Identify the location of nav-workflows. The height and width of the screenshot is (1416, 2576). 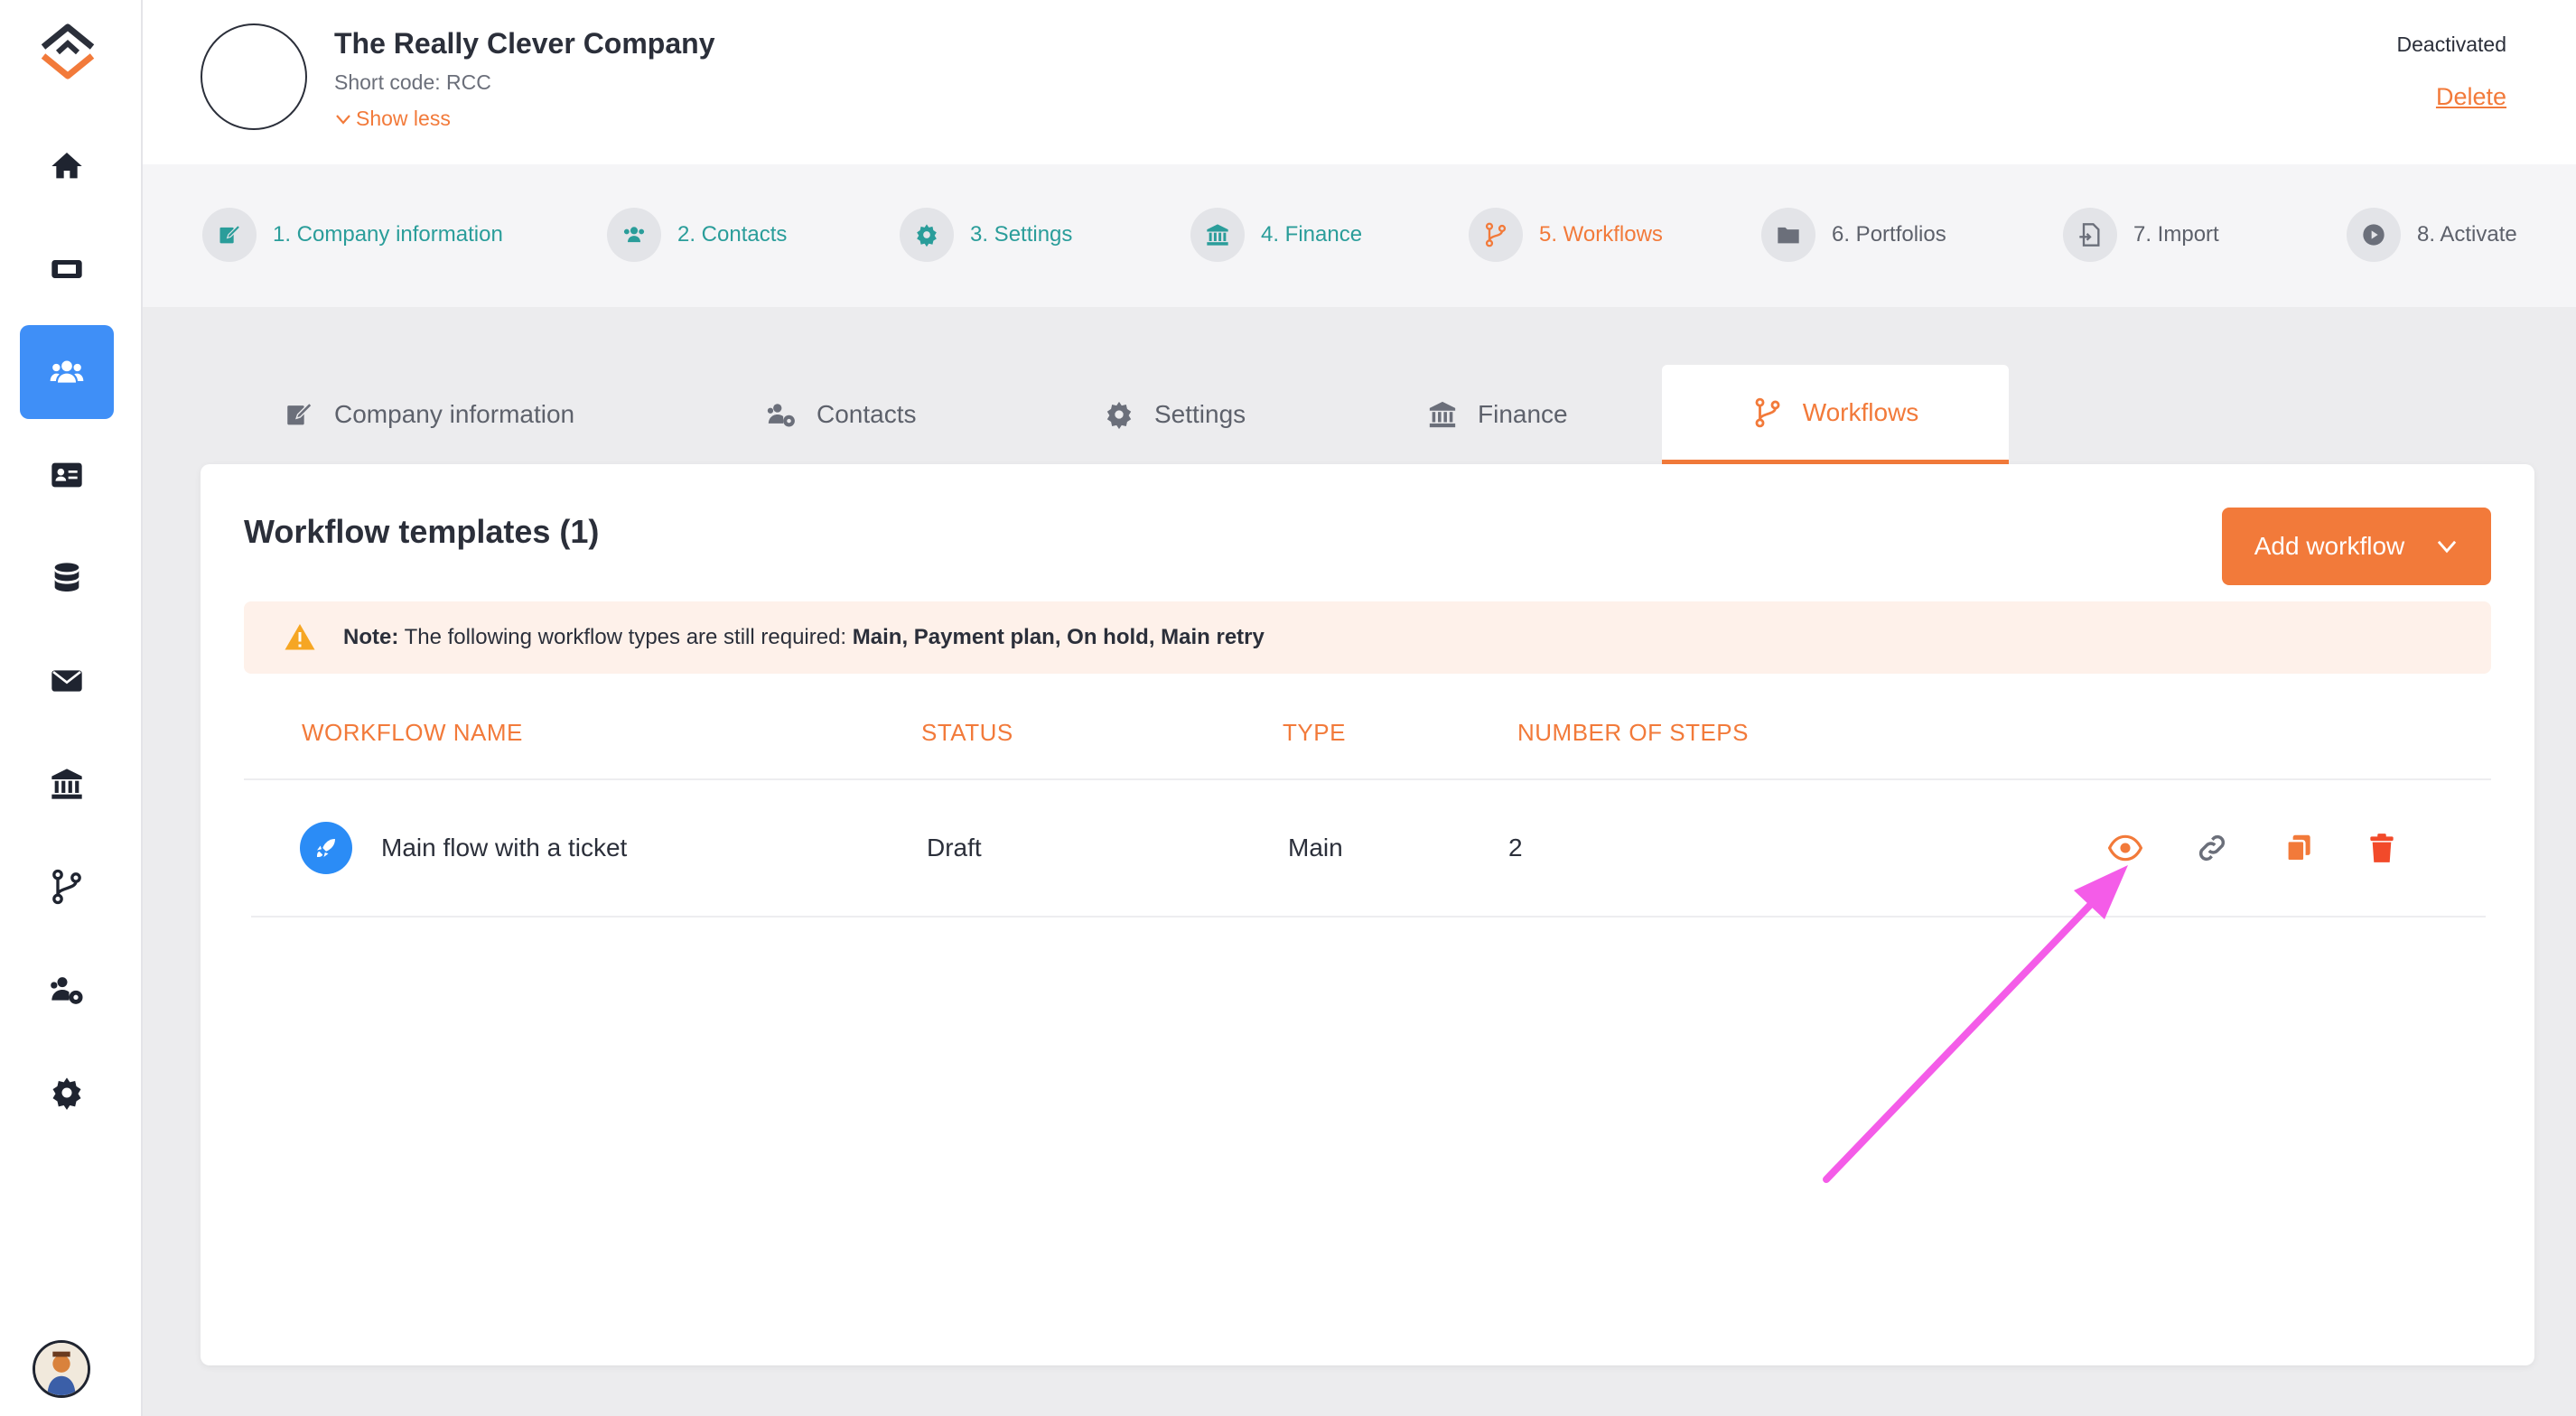
(67, 887).